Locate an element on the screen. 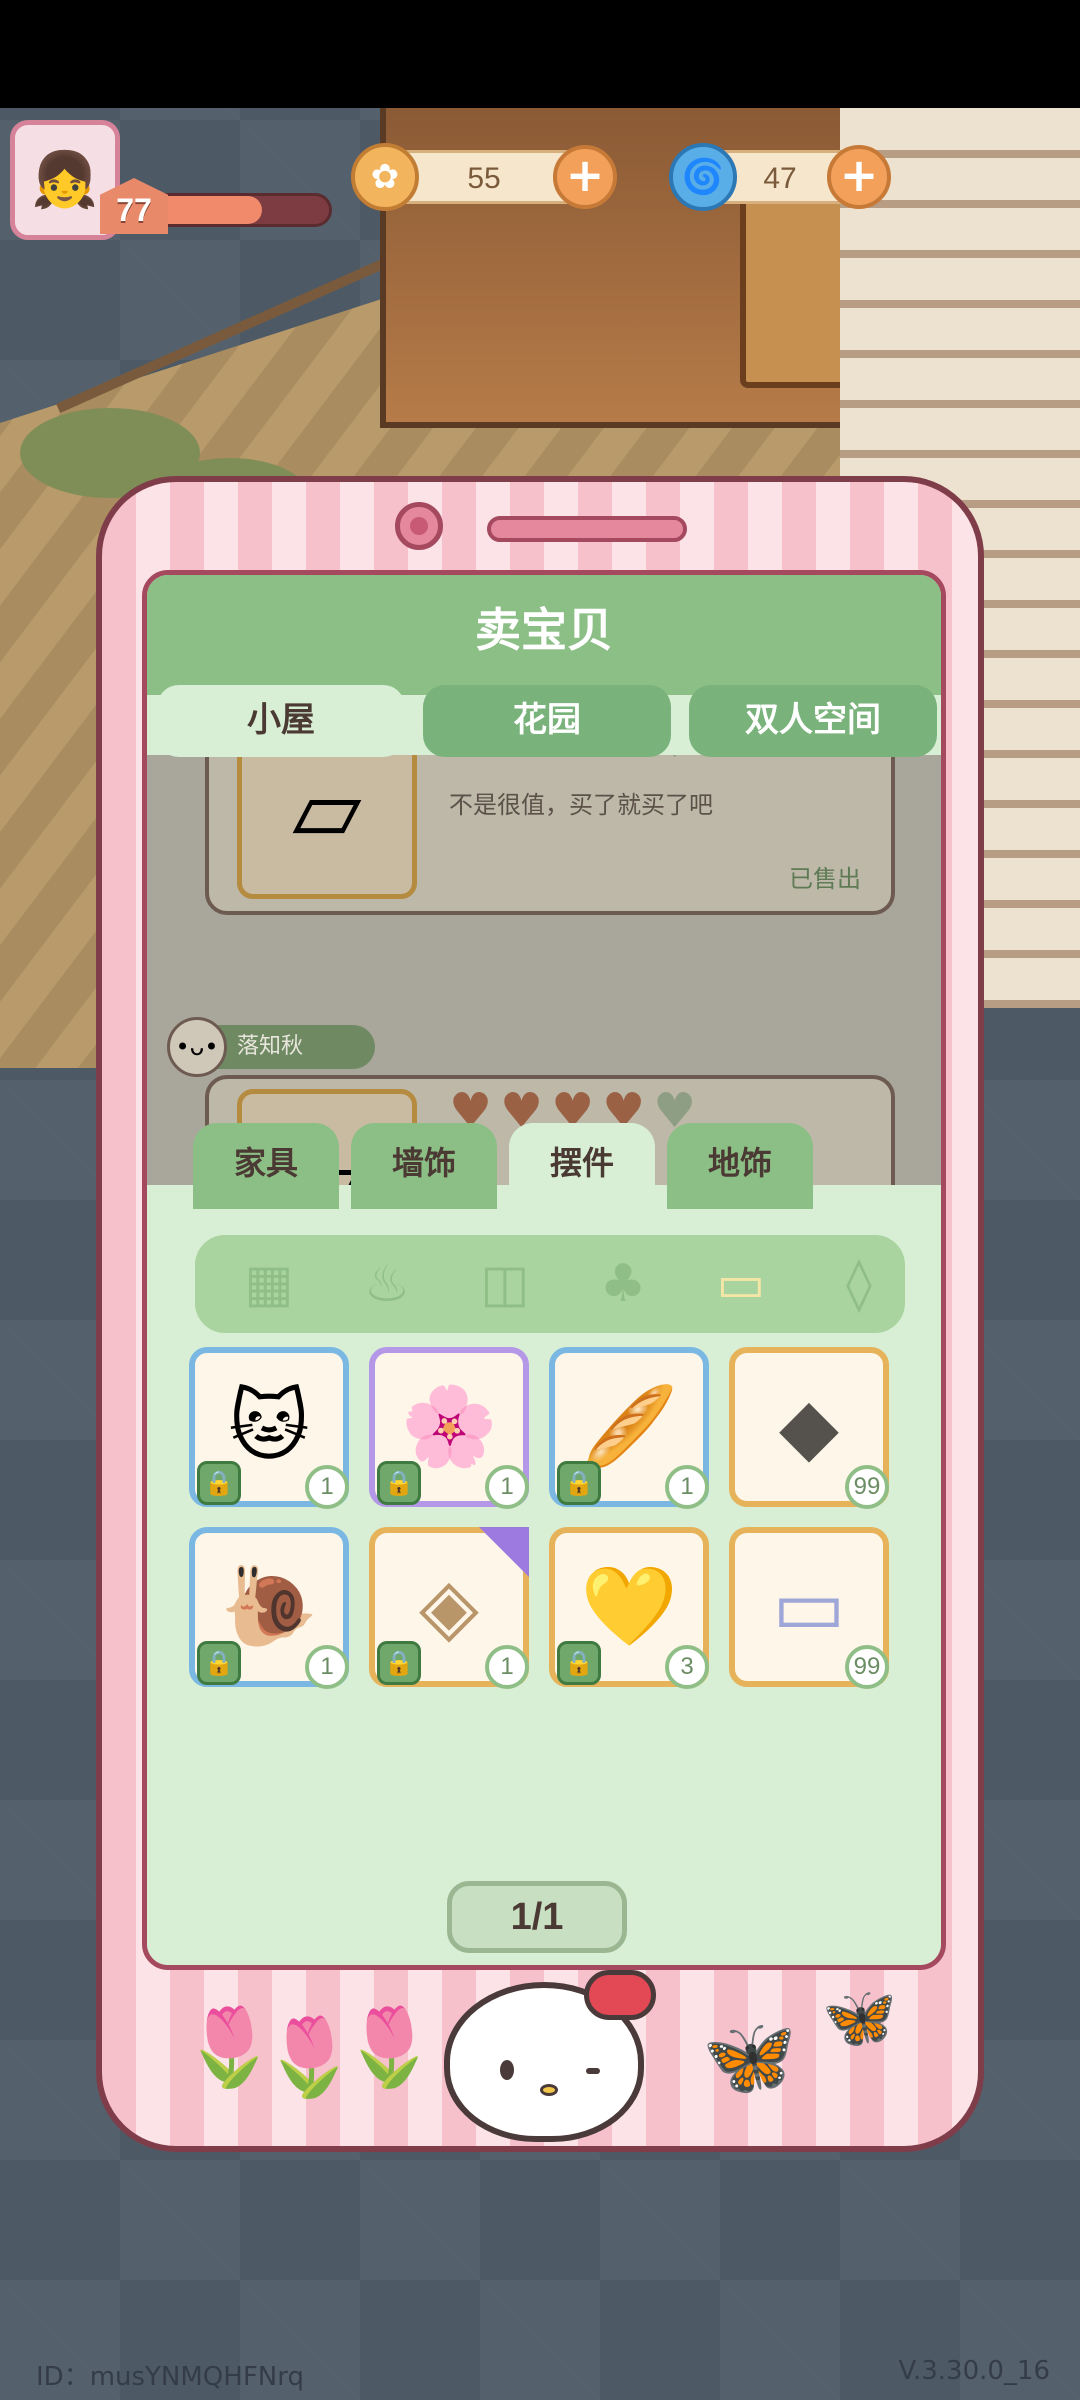  bottle-icon: ◊ is located at coordinates (859, 1284).